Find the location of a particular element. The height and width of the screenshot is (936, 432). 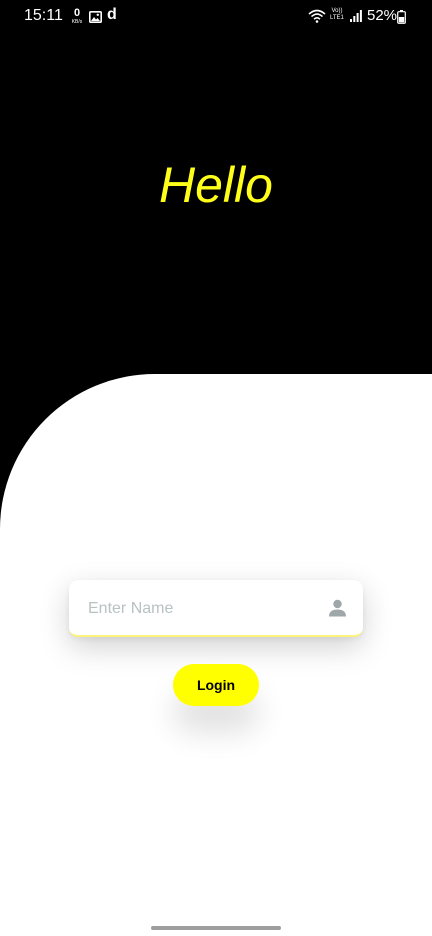

battery-icon is located at coordinates (401, 19).